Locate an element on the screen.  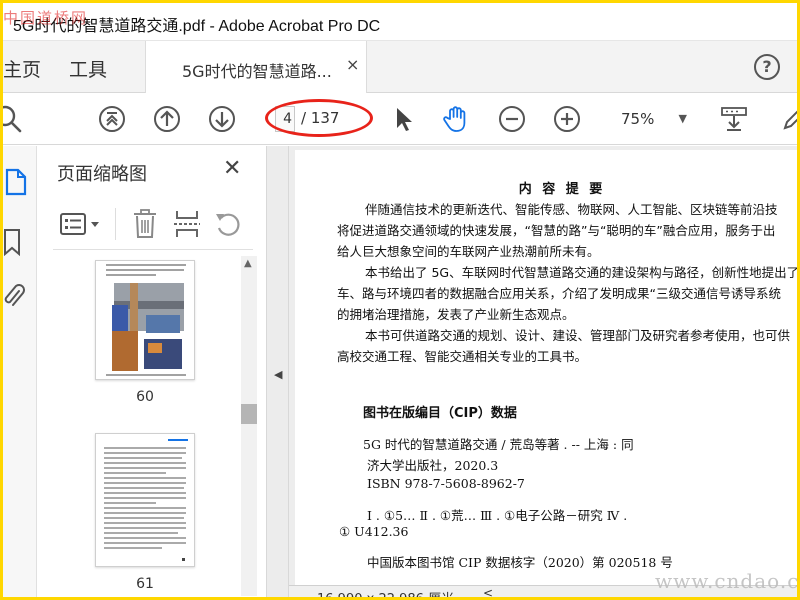
thumbnails-toolbar is located at coordinates (153, 225).